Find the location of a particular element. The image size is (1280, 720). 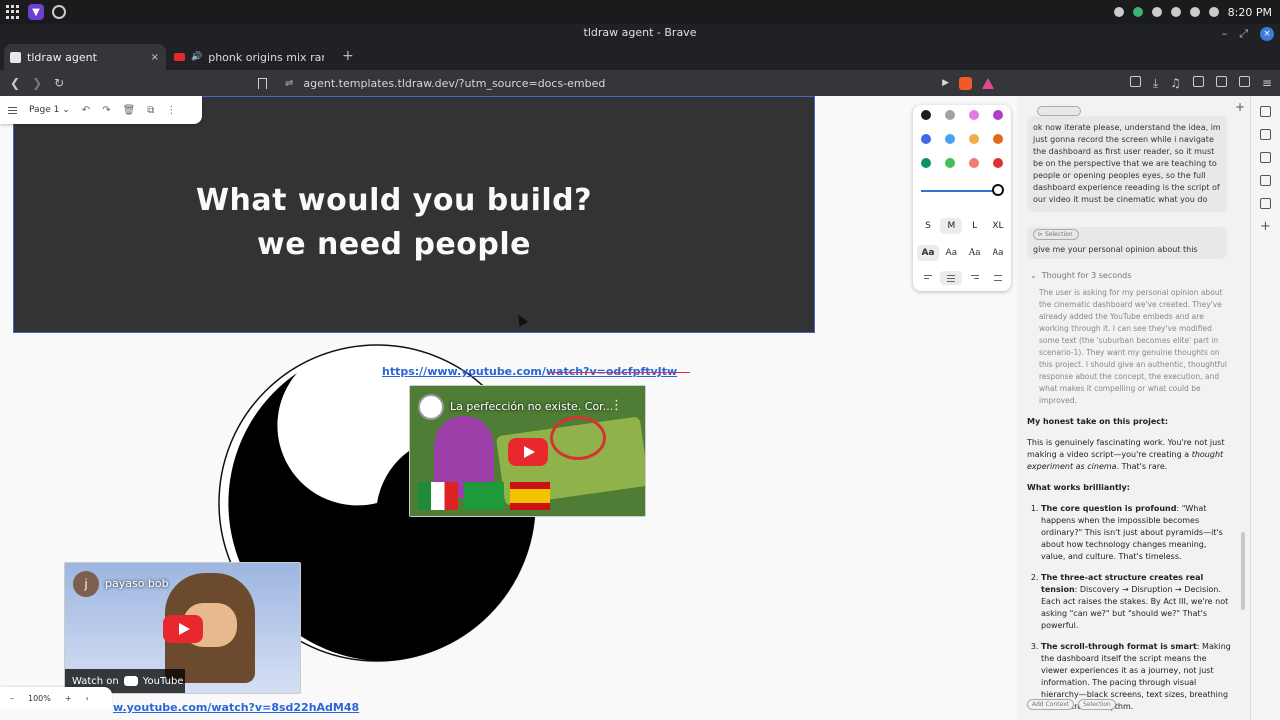

leo-sidebar-icon is located at coordinates (1265, 111).